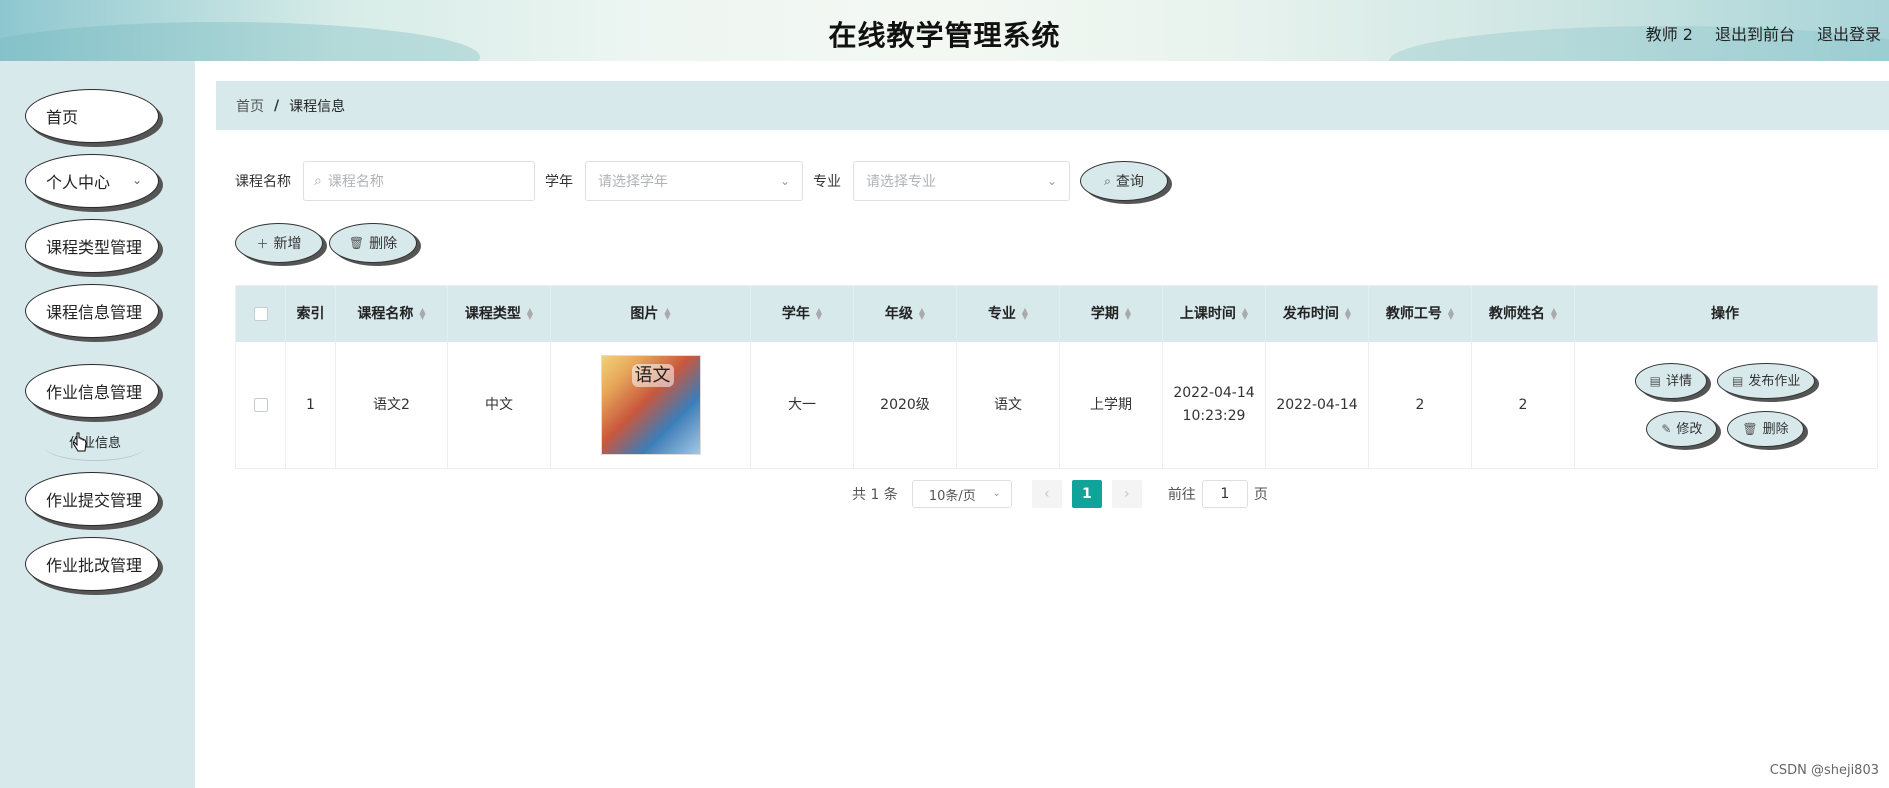 The width and height of the screenshot is (1889, 788). Describe the element at coordinates (875, 495) in the screenshot. I see `total-count: 共 1 条` at that location.